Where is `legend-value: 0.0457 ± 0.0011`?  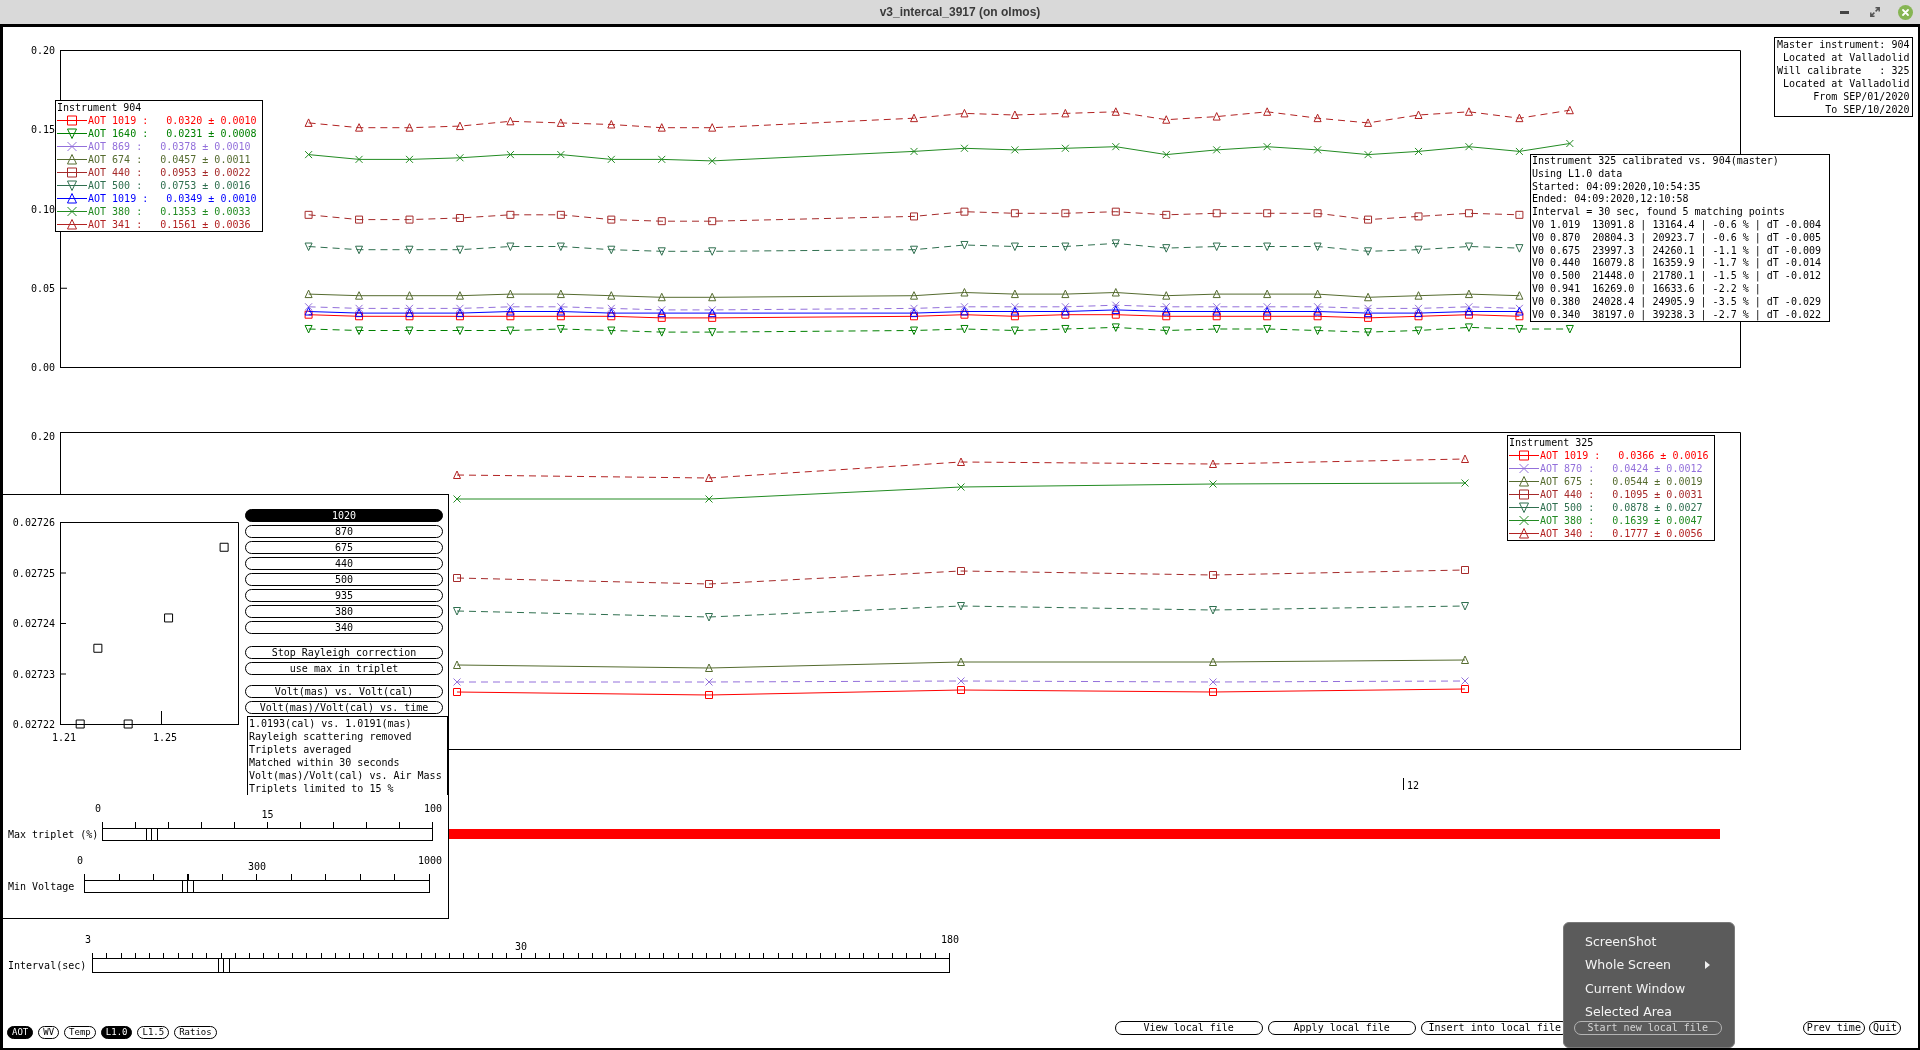 legend-value: 0.0457 ± 0.0011 is located at coordinates (205, 159).